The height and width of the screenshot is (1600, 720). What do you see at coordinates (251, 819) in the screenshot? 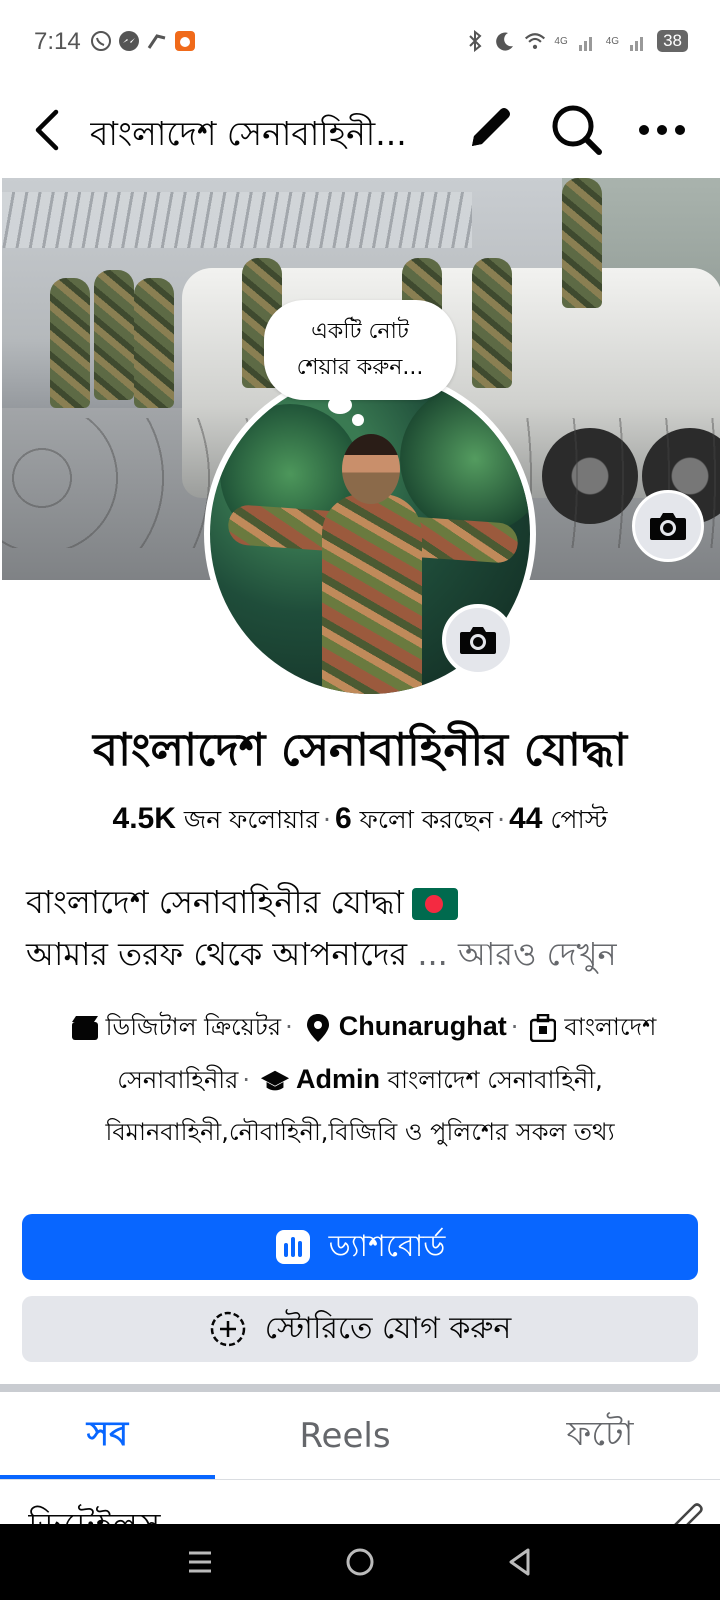
I see `followers-label: জন ফলোয়ার` at bounding box center [251, 819].